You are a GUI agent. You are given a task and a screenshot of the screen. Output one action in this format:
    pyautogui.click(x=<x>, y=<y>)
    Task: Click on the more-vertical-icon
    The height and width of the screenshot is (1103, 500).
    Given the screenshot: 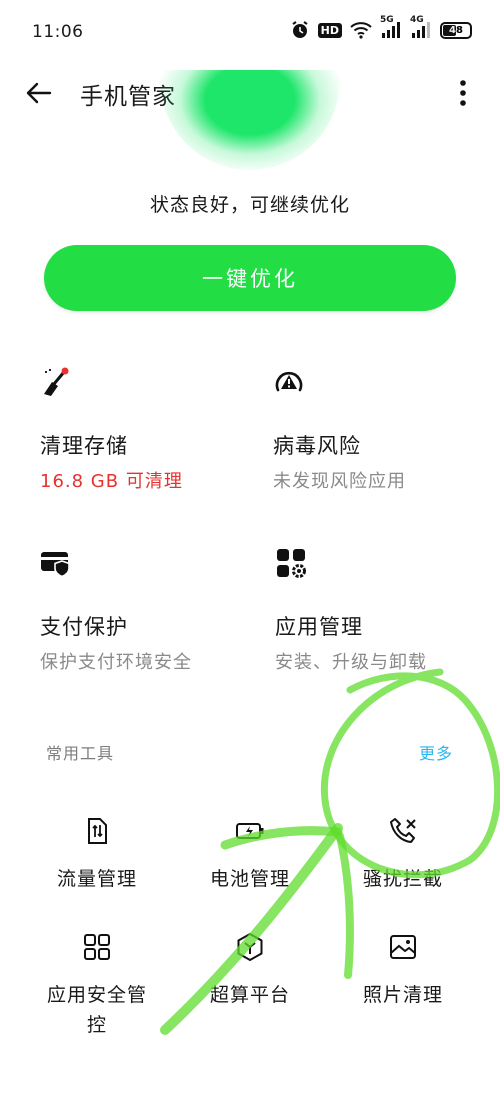 What is the action you would take?
    pyautogui.click(x=463, y=93)
    